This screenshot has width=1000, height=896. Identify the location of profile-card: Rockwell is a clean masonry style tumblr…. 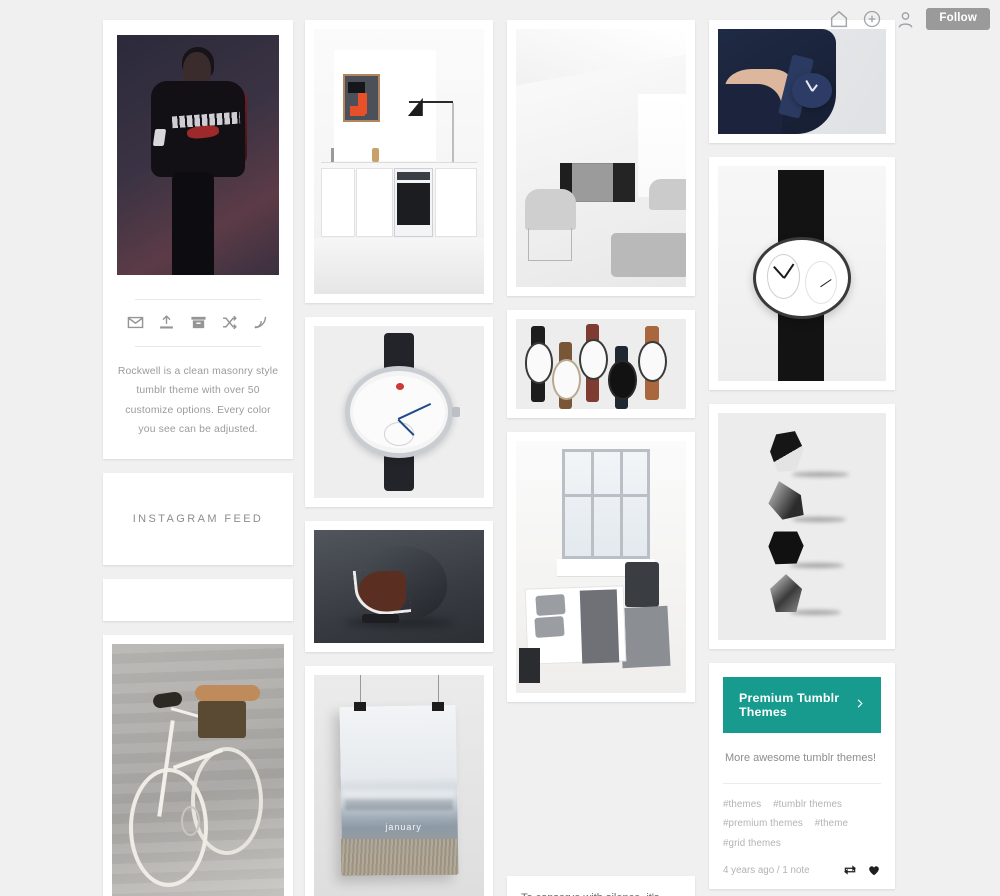
(198, 239).